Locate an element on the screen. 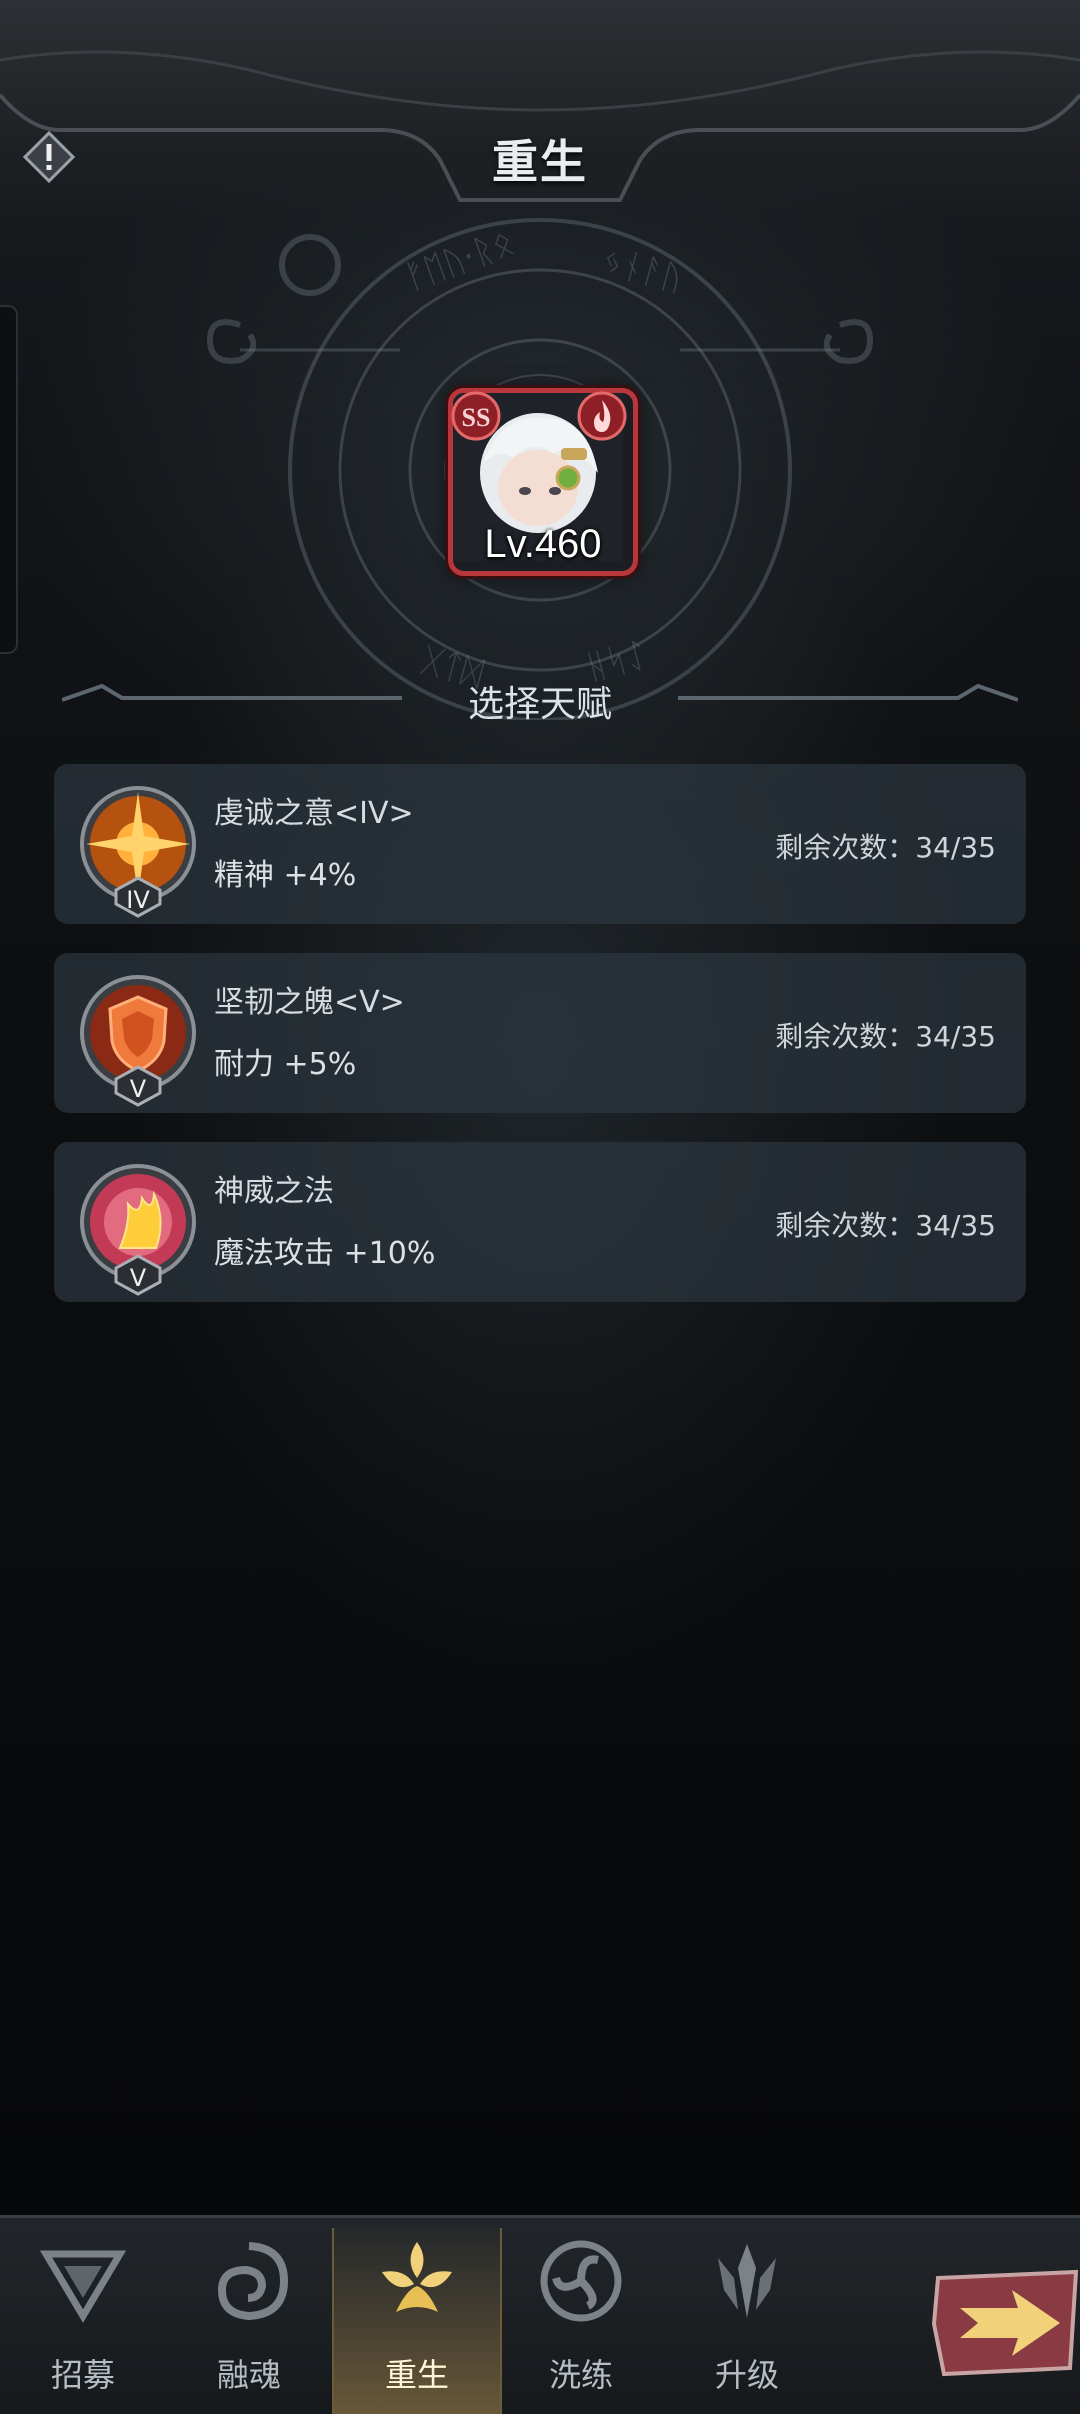  nav-soul-fusion: 融魂 is located at coordinates (249, 2321).